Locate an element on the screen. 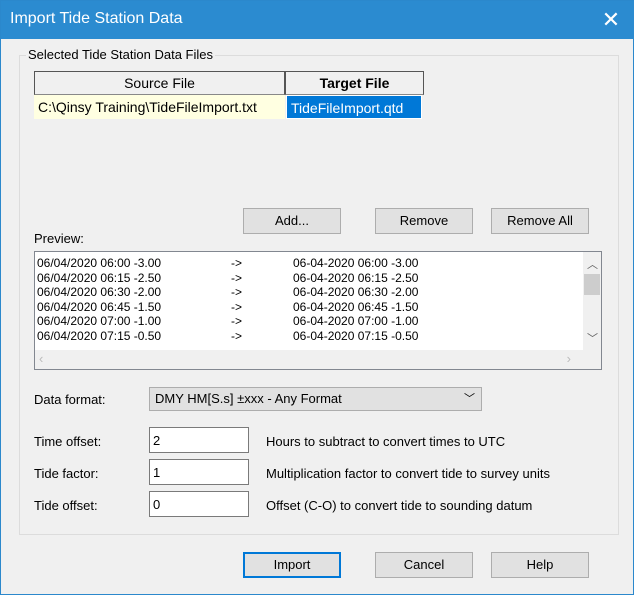 The width and height of the screenshot is (634, 595). tide-factor-input is located at coordinates (199, 472).